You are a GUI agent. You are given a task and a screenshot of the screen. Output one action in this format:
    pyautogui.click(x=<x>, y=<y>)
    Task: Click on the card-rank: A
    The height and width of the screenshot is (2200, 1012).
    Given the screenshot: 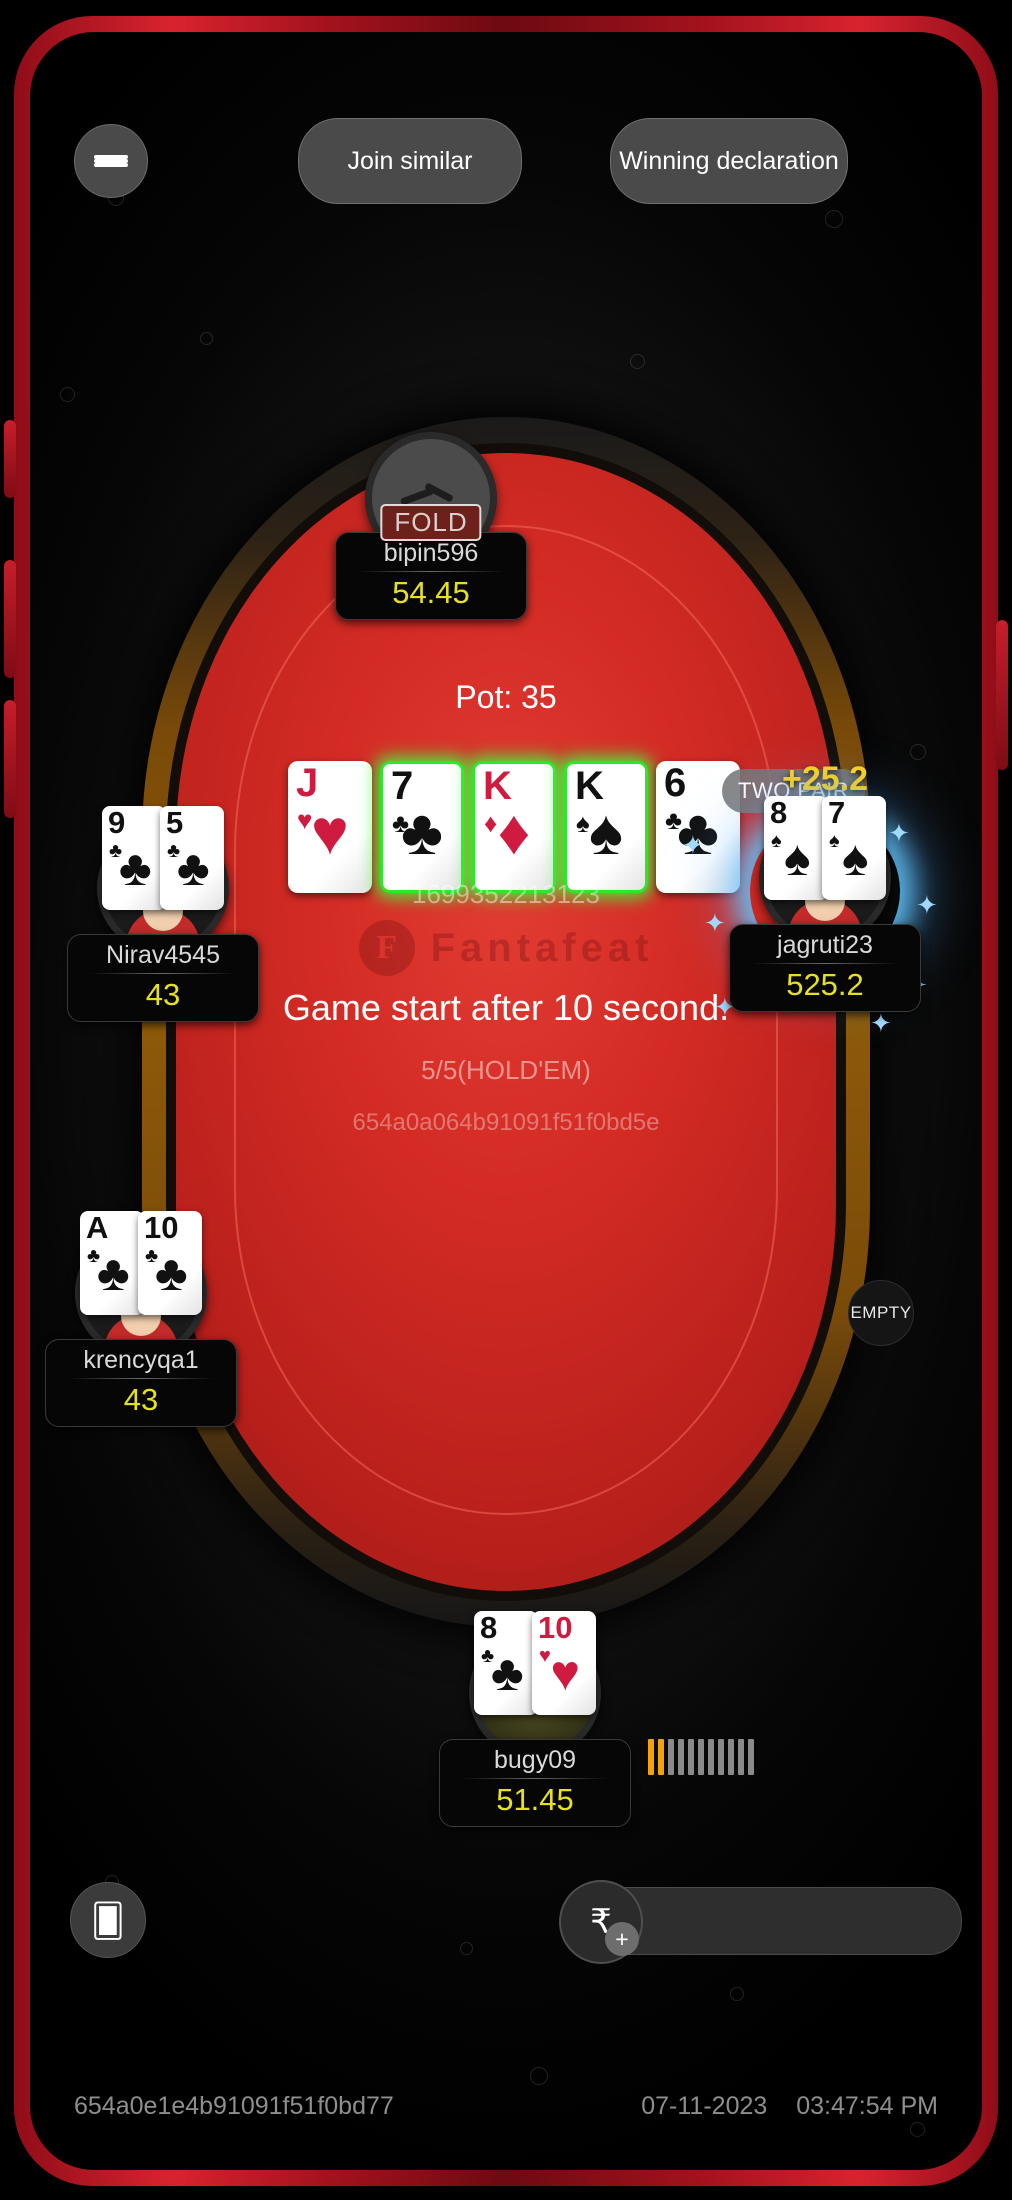 What is the action you would take?
    pyautogui.click(x=97, y=1227)
    